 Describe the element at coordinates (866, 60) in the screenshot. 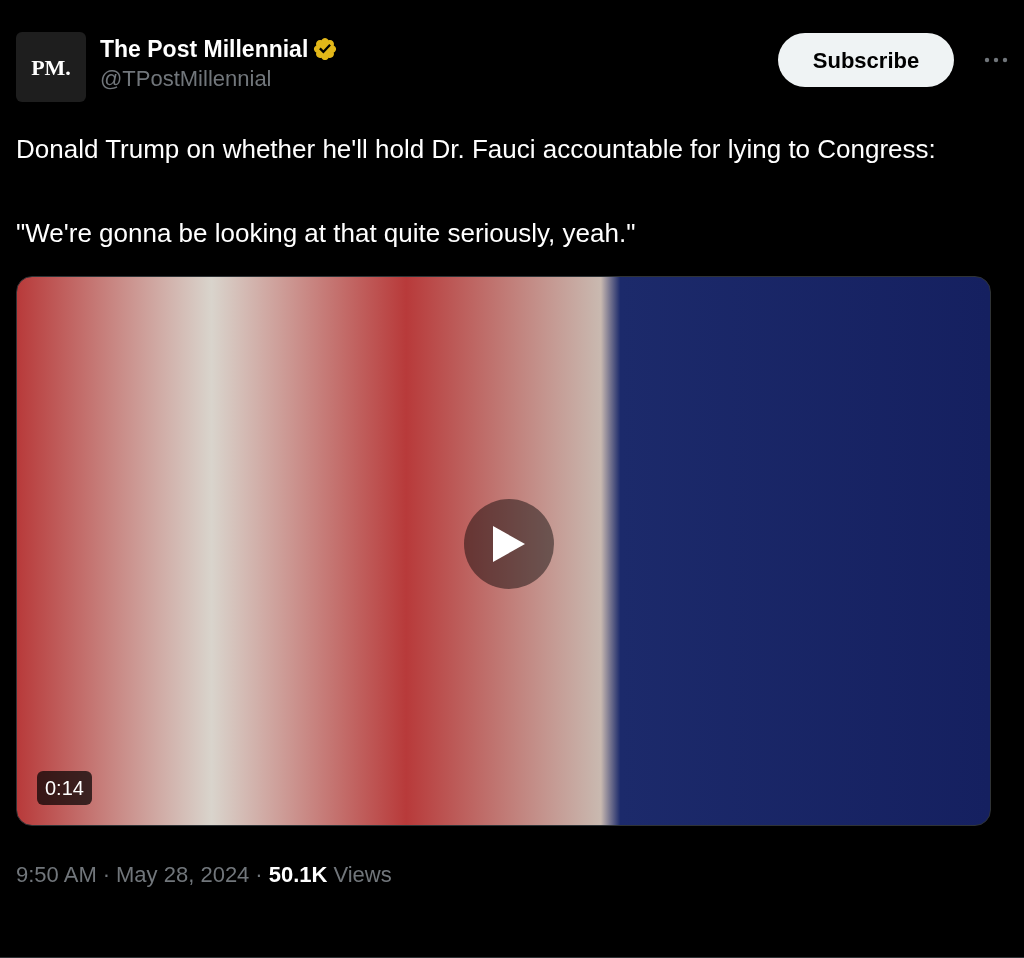

I see `subscribe-button: Subscribe` at that location.